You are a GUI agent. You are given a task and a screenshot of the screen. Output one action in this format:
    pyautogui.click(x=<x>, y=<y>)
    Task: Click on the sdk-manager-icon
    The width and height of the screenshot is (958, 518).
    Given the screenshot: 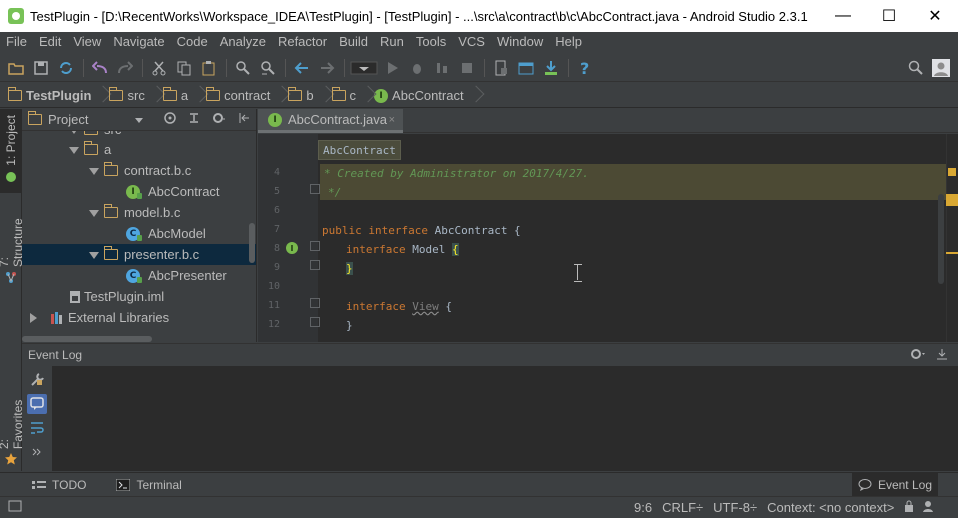 What is the action you would take?
    pyautogui.click(x=551, y=68)
    